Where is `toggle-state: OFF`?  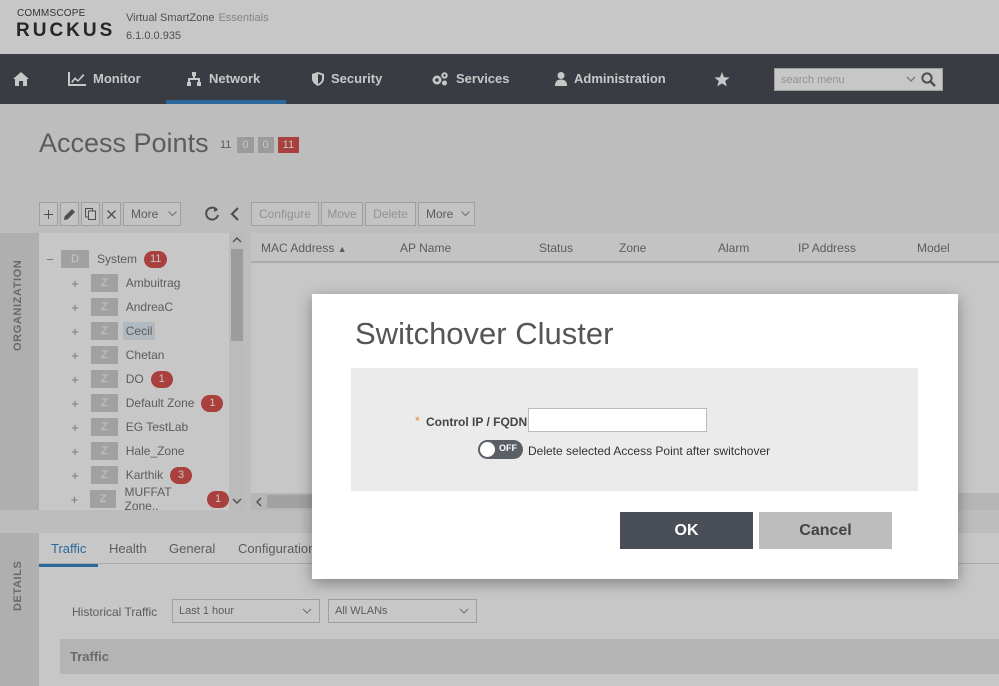
toggle-state: OFF is located at coordinates (508, 448).